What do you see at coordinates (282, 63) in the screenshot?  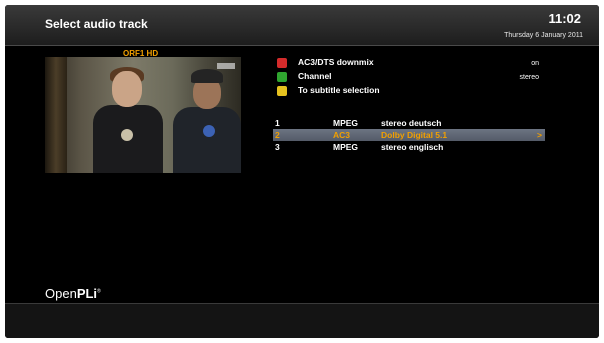 I see `red-key-icon` at bounding box center [282, 63].